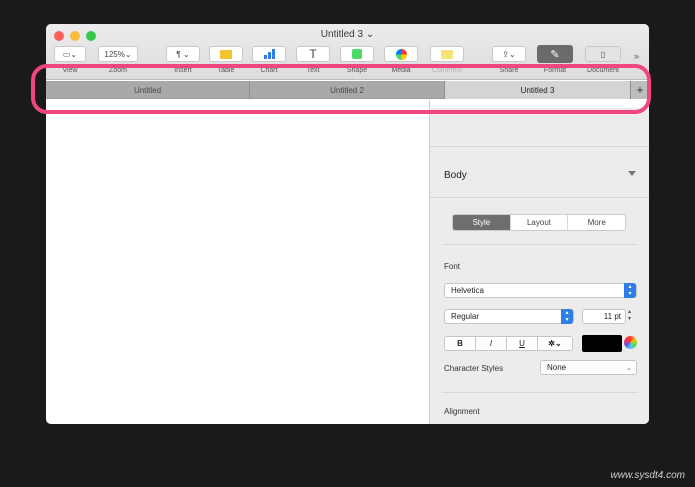 The height and width of the screenshot is (487, 695). Describe the element at coordinates (629, 316) in the screenshot. I see `font-size-stepper: ▴ ▾` at that location.